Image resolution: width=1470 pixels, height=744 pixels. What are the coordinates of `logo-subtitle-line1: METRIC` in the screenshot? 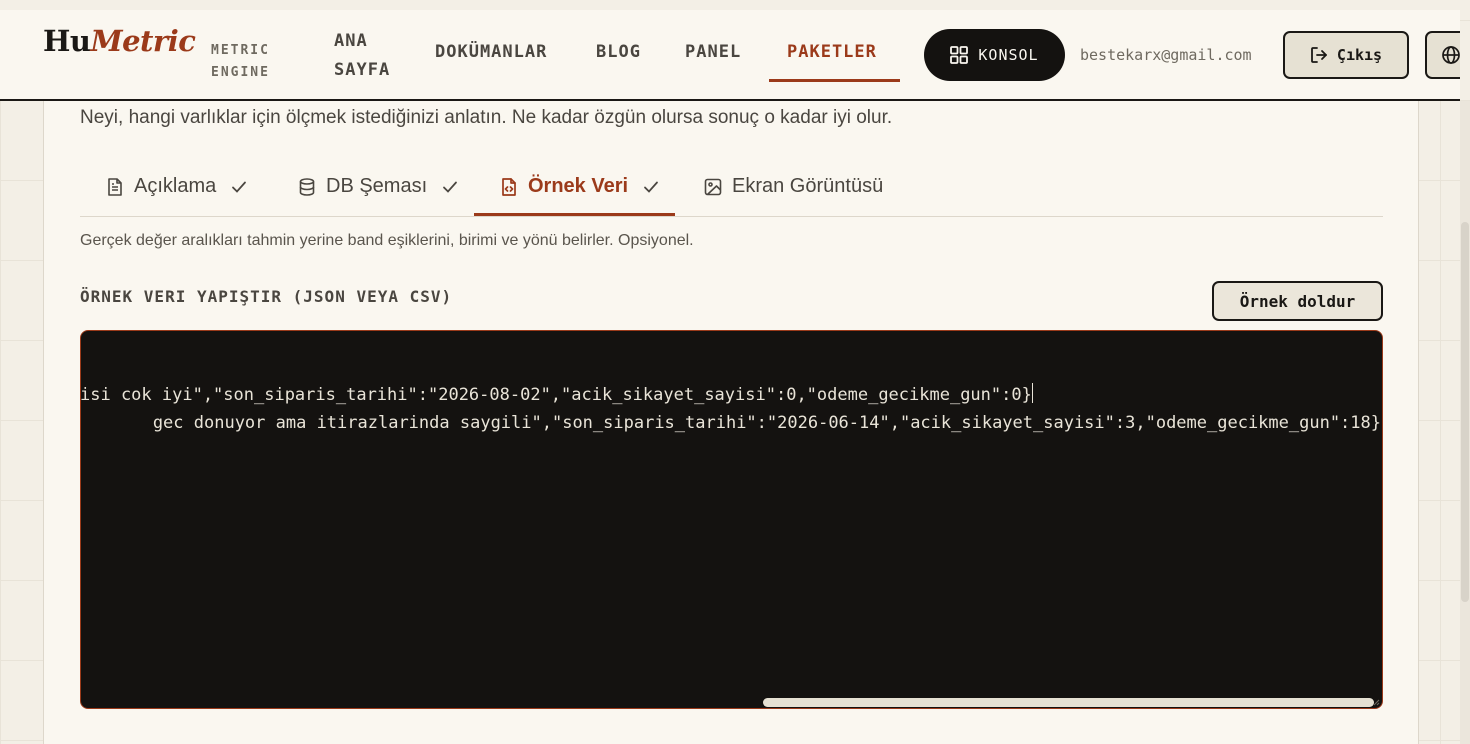 It's located at (240, 50).